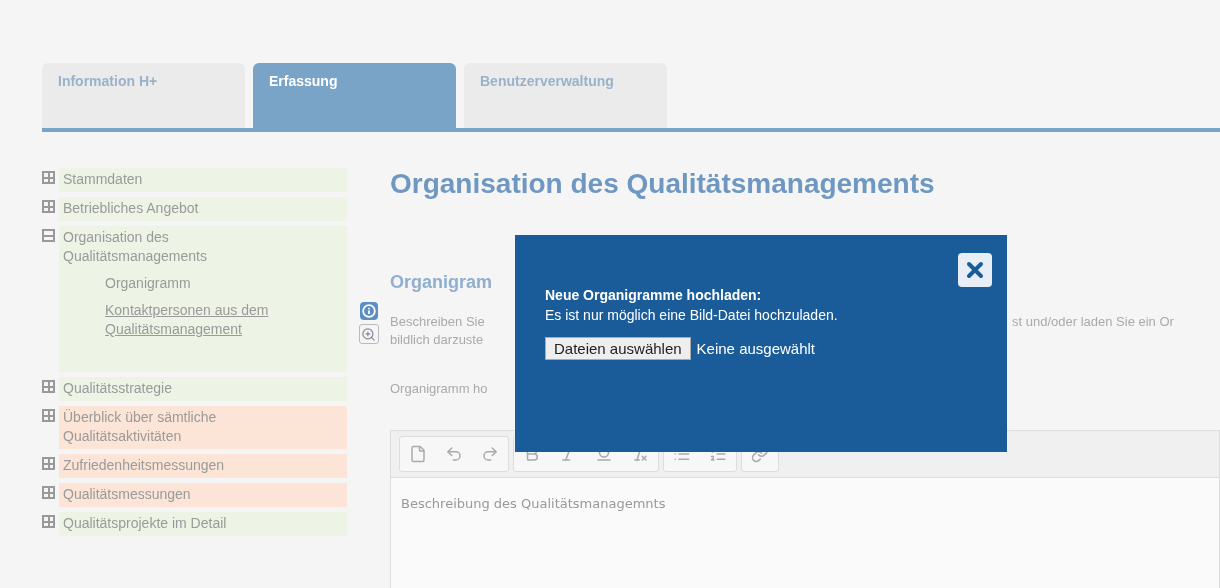 This screenshot has width=1220, height=588. I want to click on description-text: st und/oder laden Sie ein Or, so click(1093, 322).